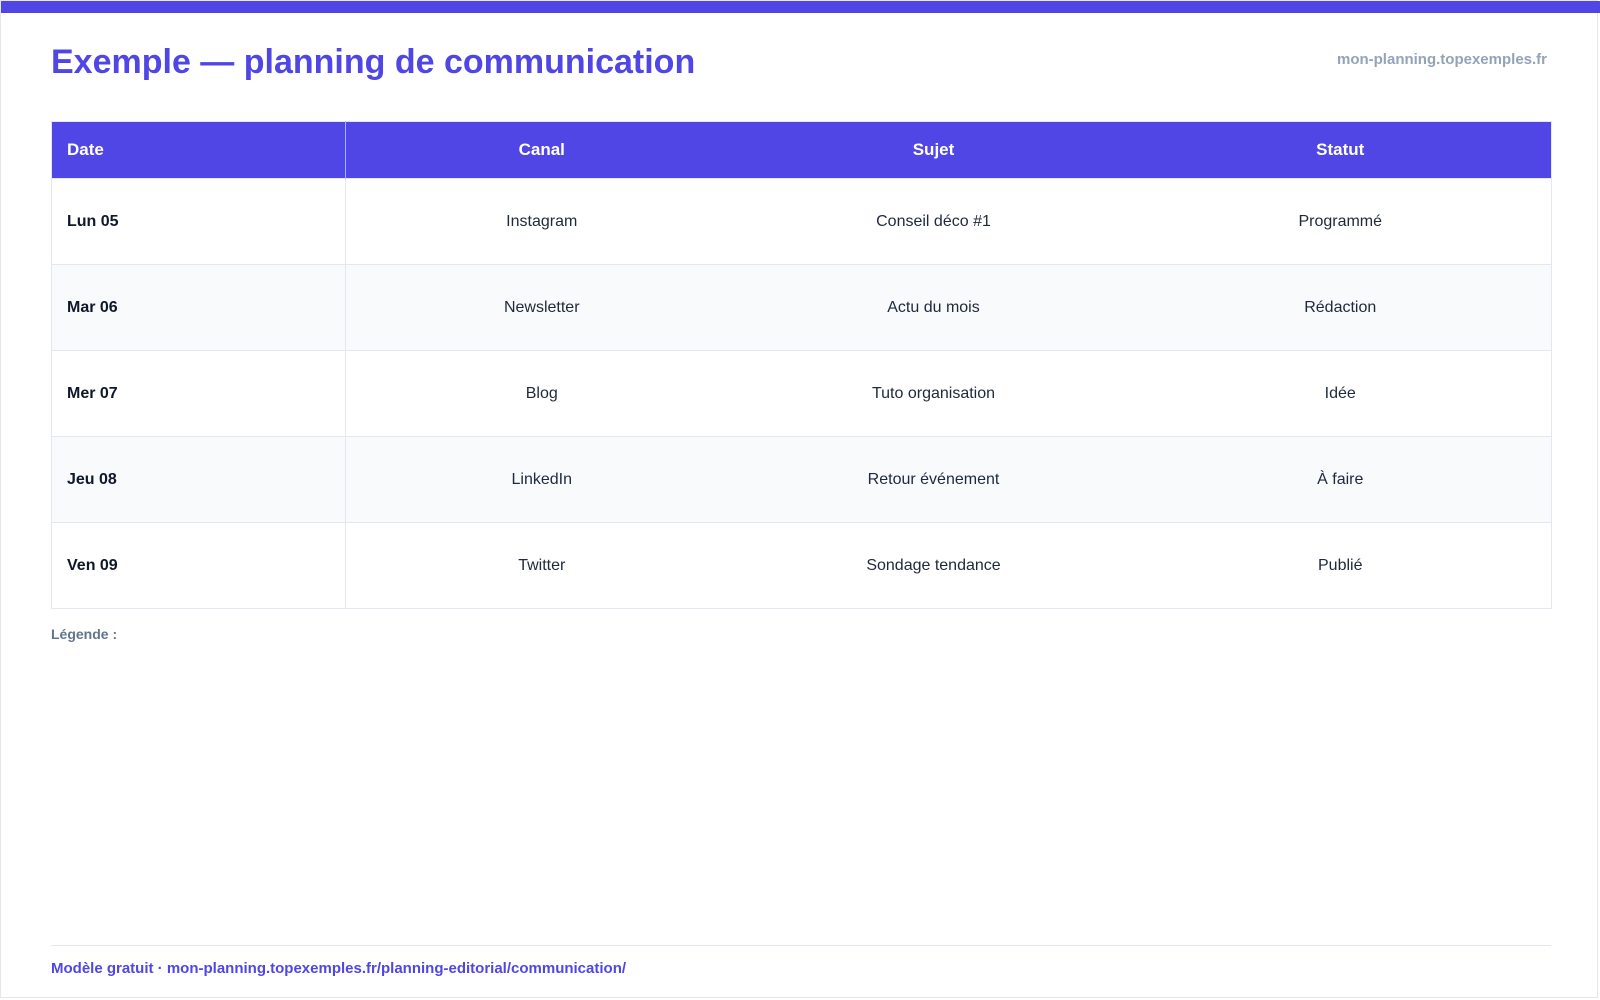 This screenshot has height=1000, width=1600. Describe the element at coordinates (541, 150) in the screenshot. I see `column-header-canal: Canal` at that location.